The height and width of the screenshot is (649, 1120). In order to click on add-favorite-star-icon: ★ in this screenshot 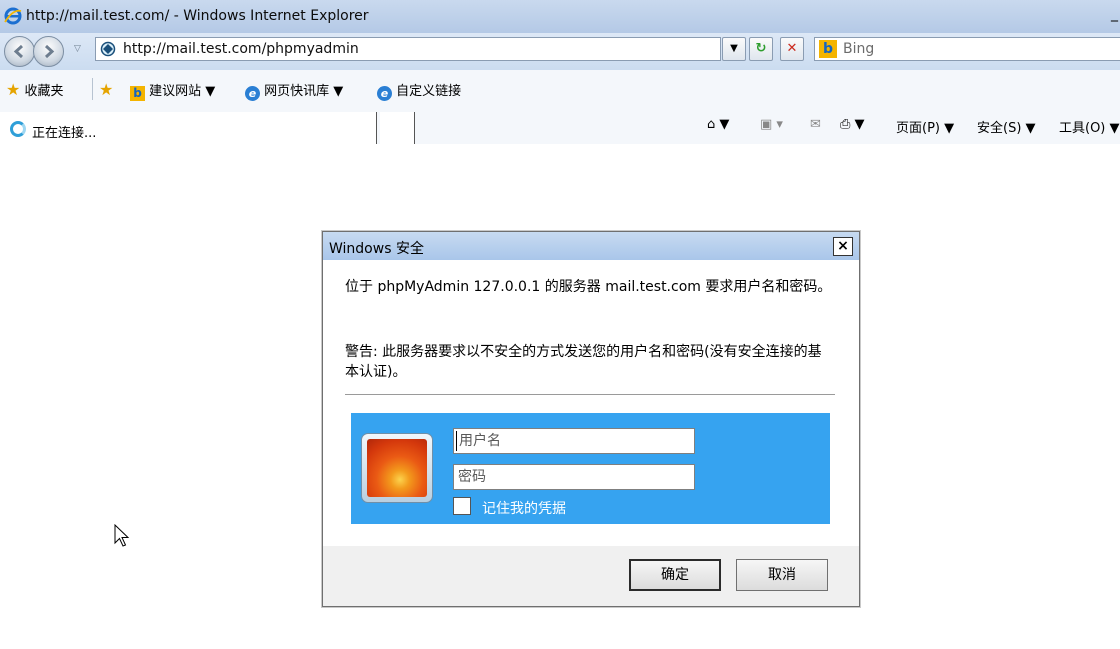, I will do `click(106, 89)`.